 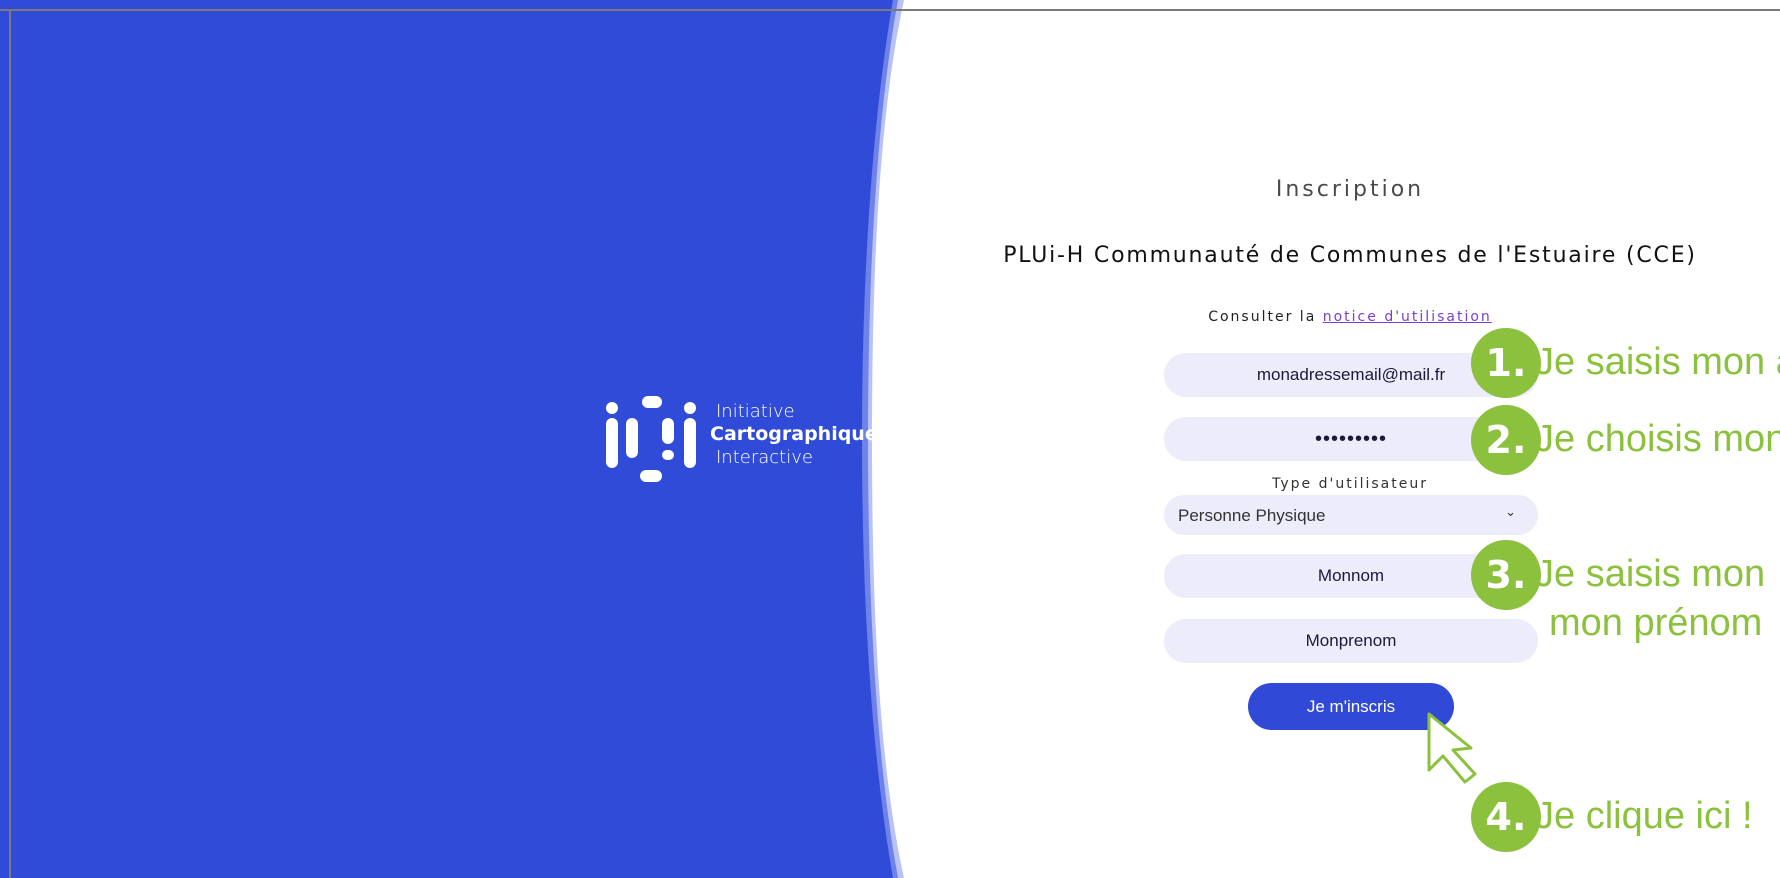 I want to click on step-instruction: Je saisis mon a, so click(x=1657, y=362).